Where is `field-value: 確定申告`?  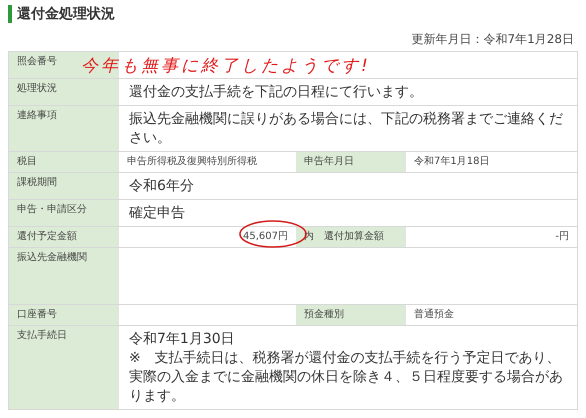
field-value: 確定申告 is located at coordinates (157, 213).